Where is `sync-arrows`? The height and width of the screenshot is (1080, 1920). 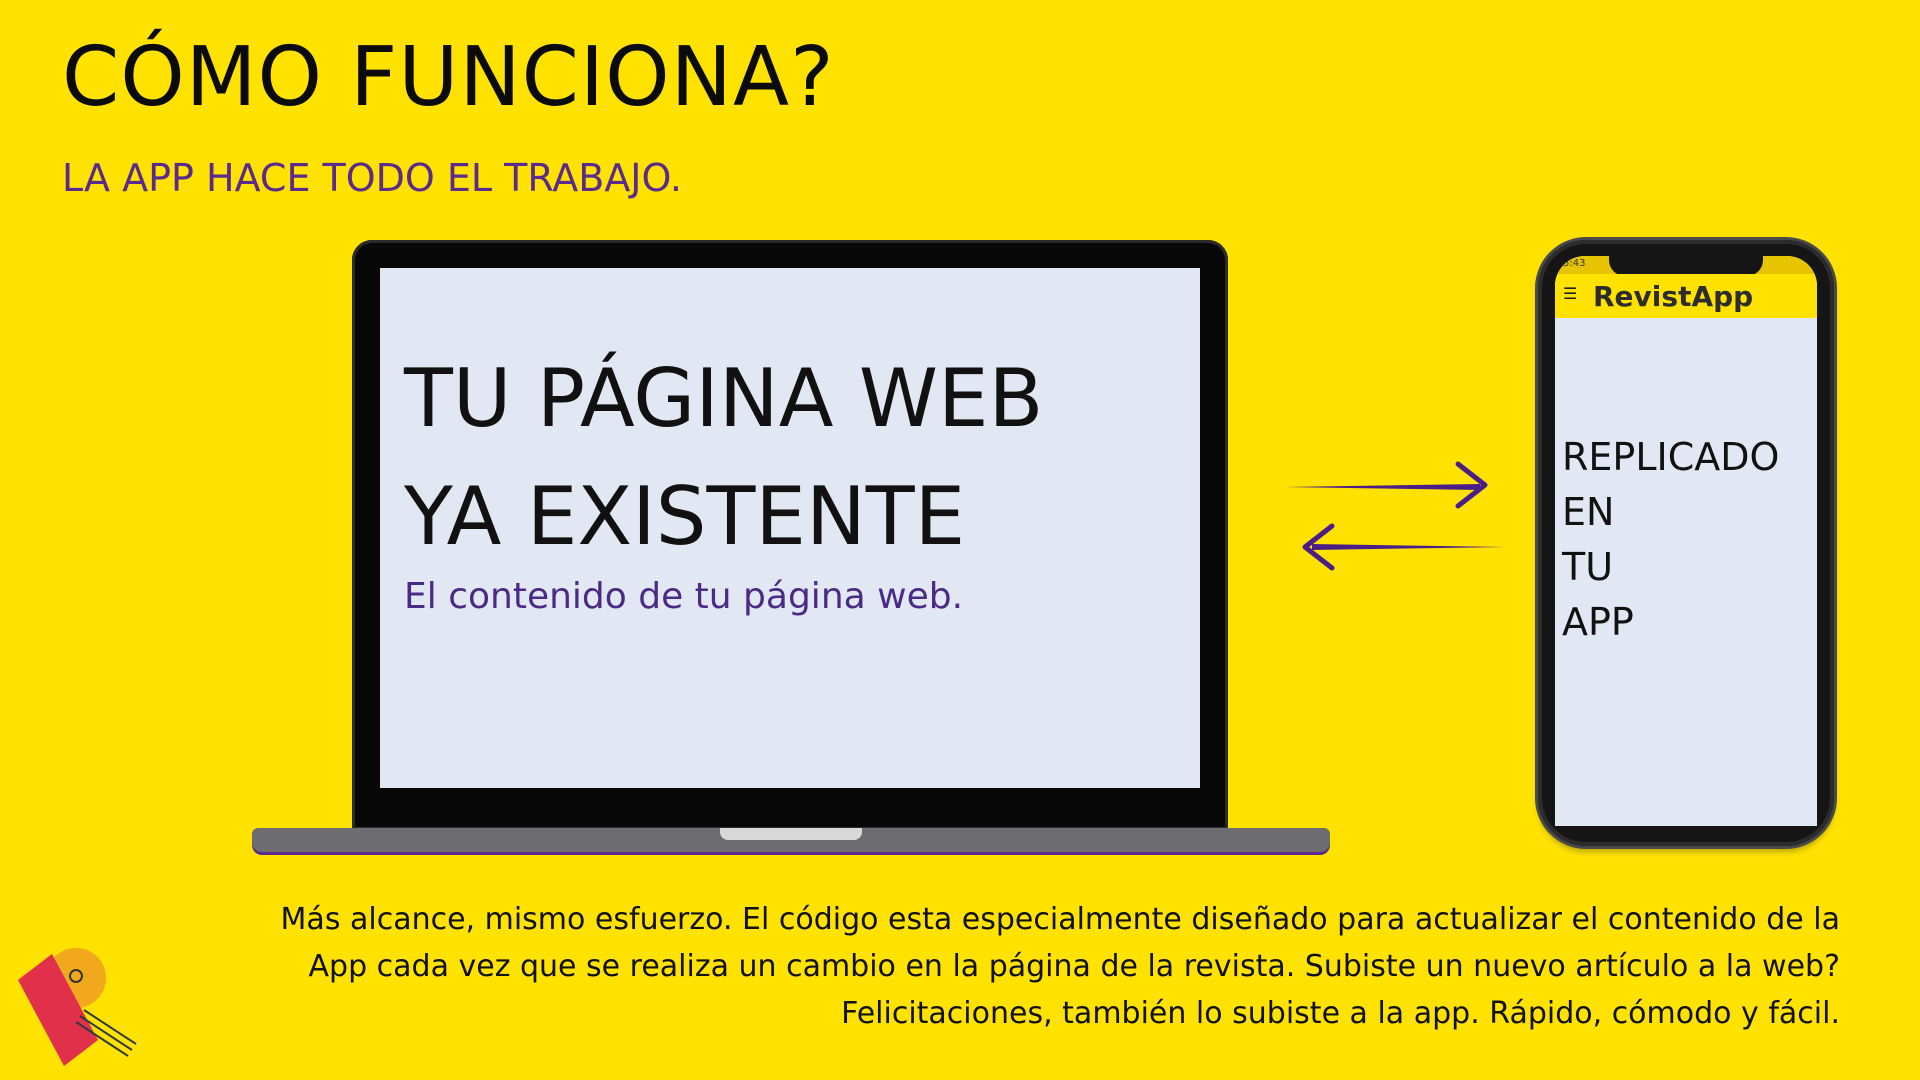
sync-arrows is located at coordinates (1395, 516).